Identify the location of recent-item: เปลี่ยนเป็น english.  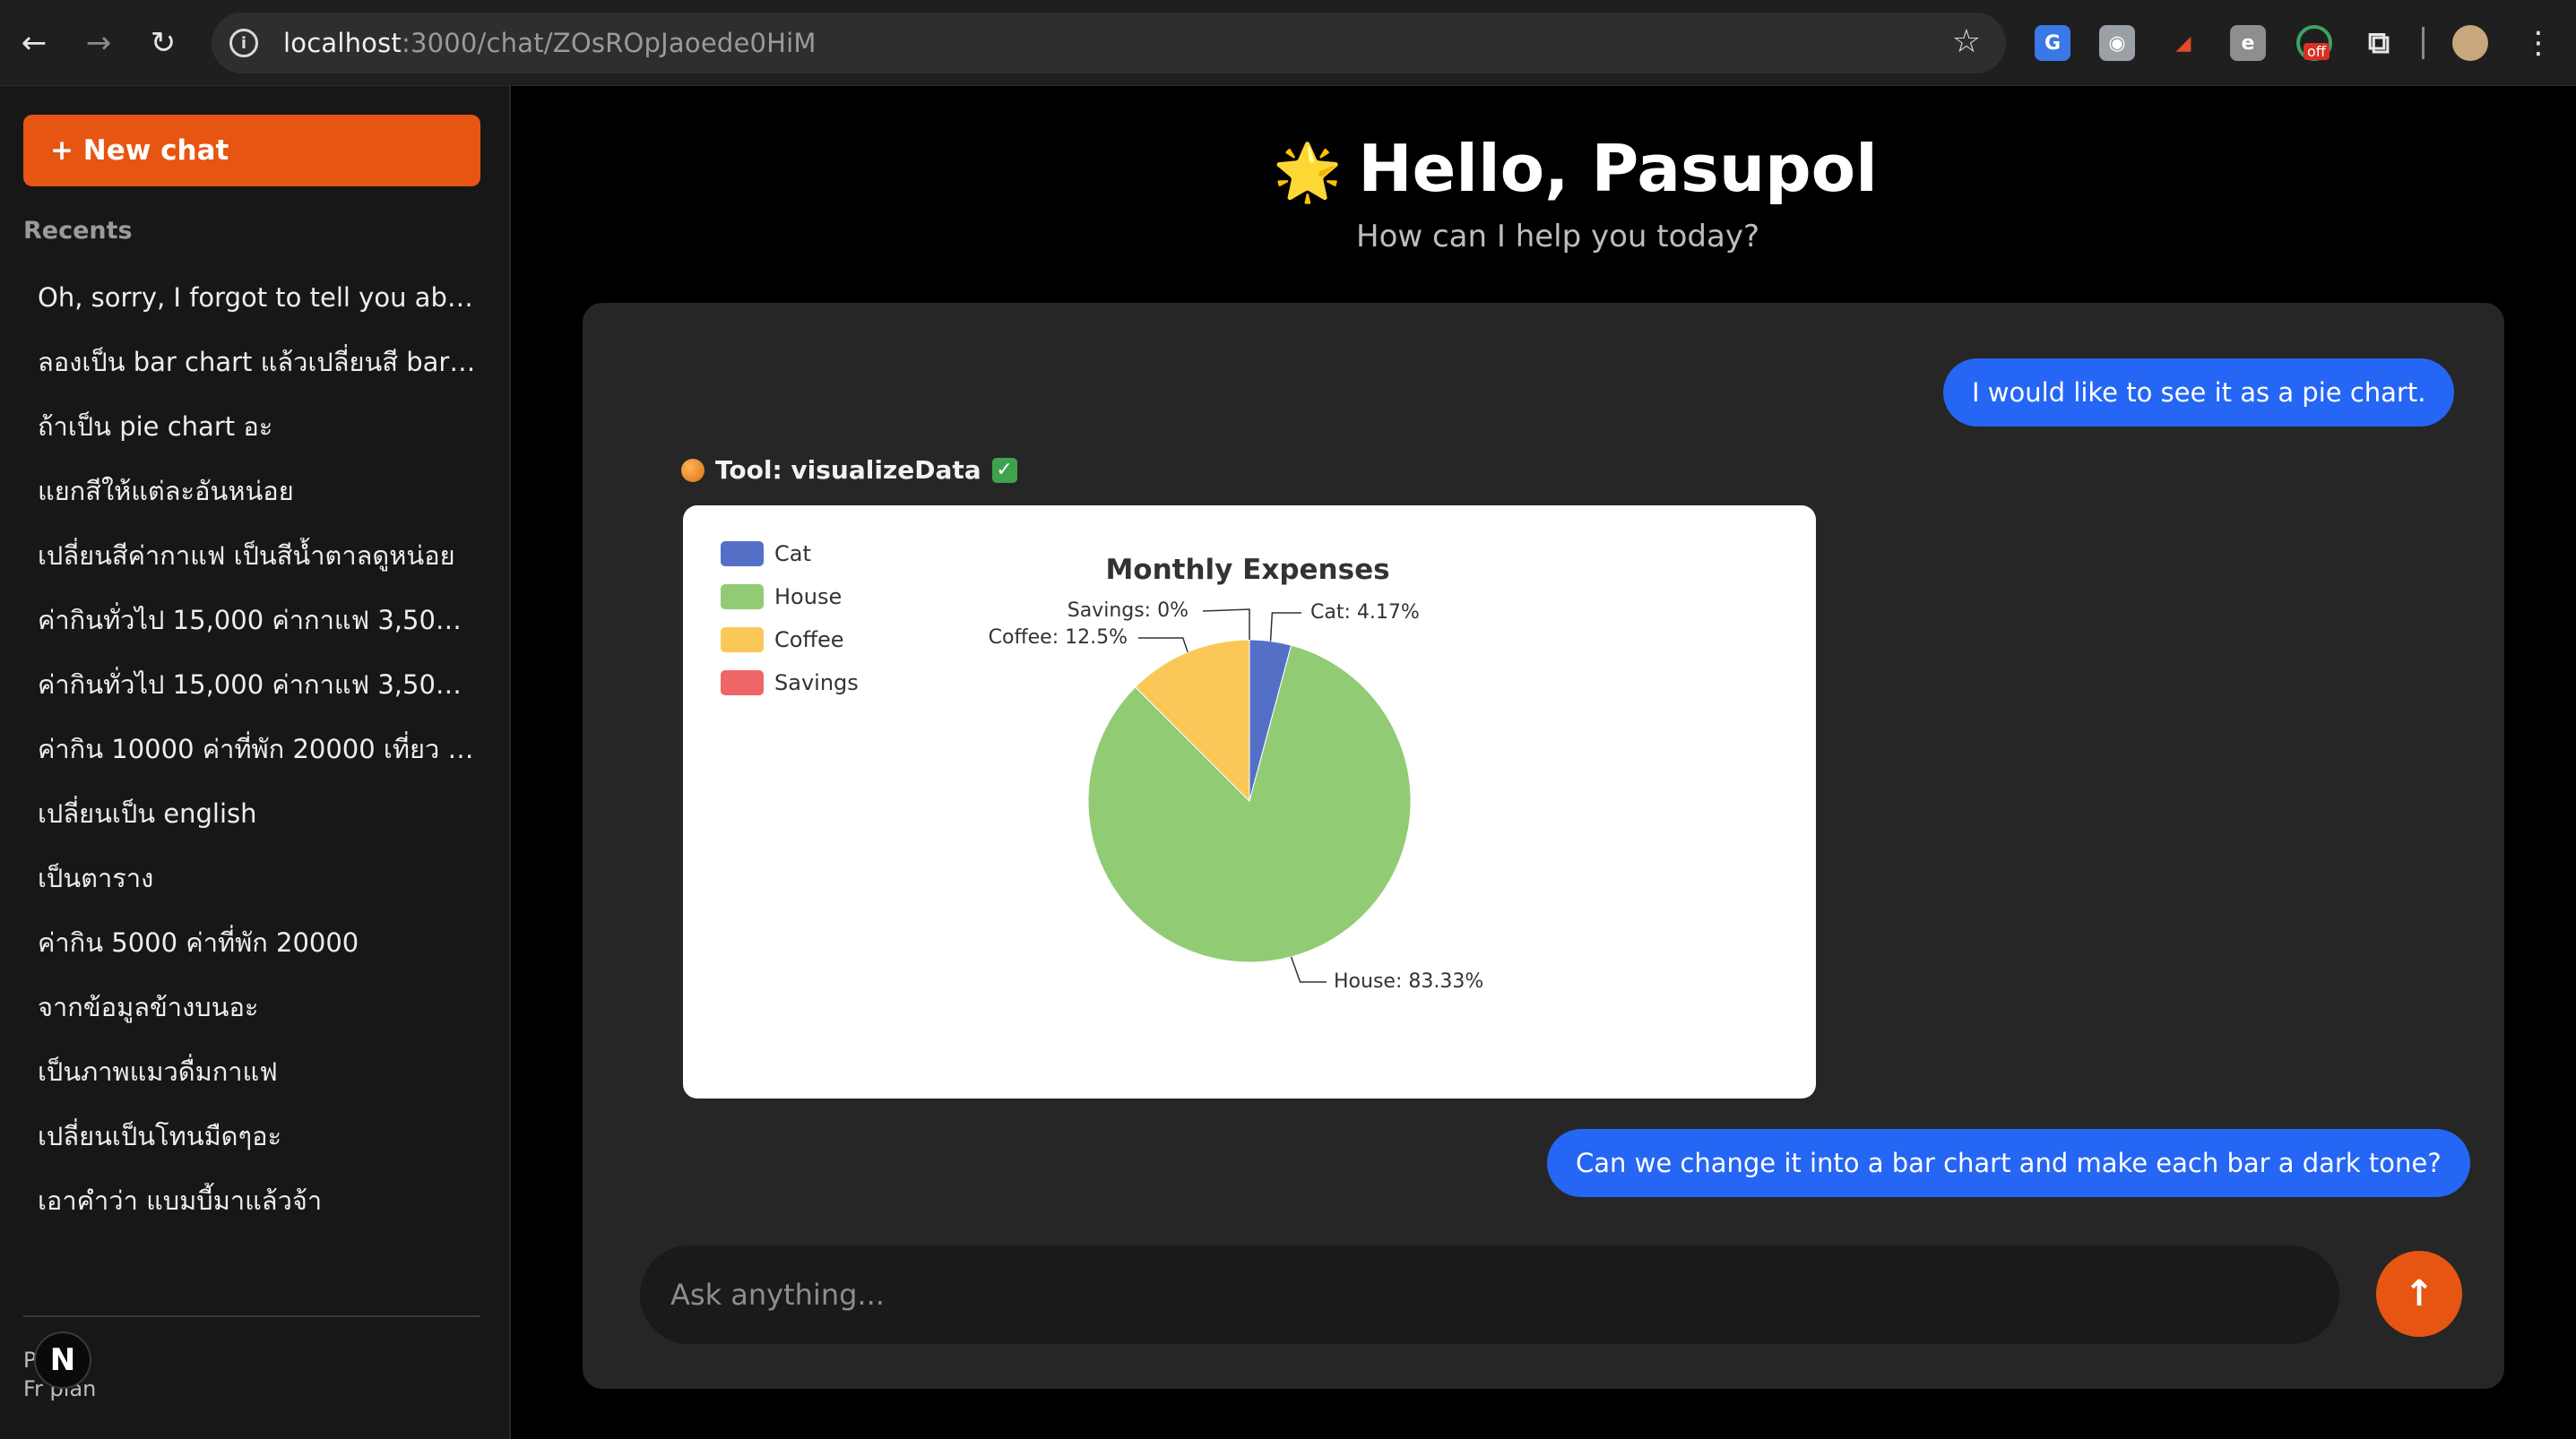
(257, 828).